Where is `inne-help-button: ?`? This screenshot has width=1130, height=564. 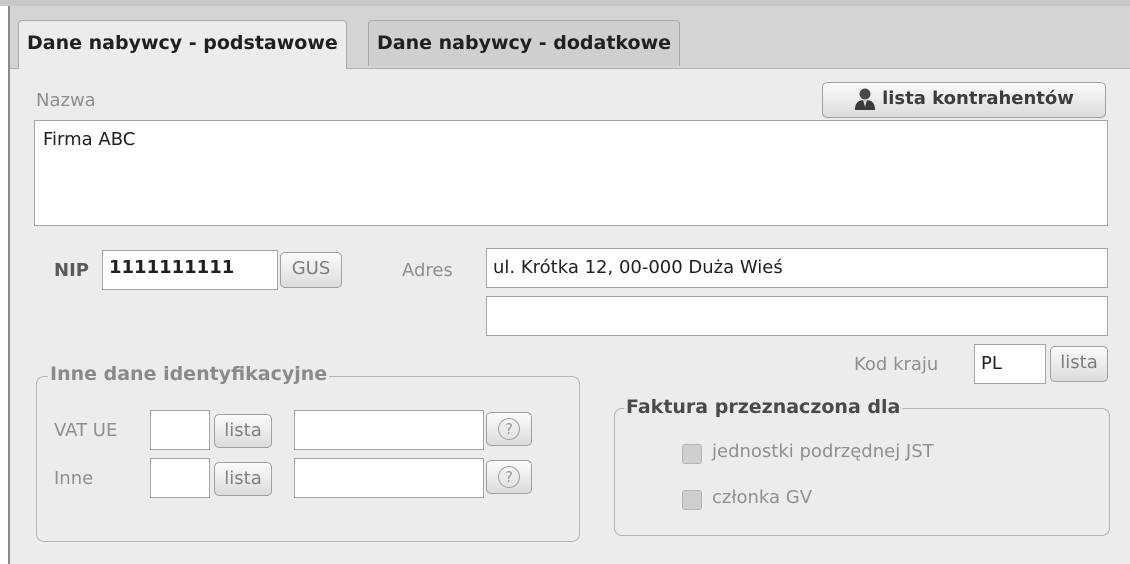
inne-help-button: ? is located at coordinates (509, 477).